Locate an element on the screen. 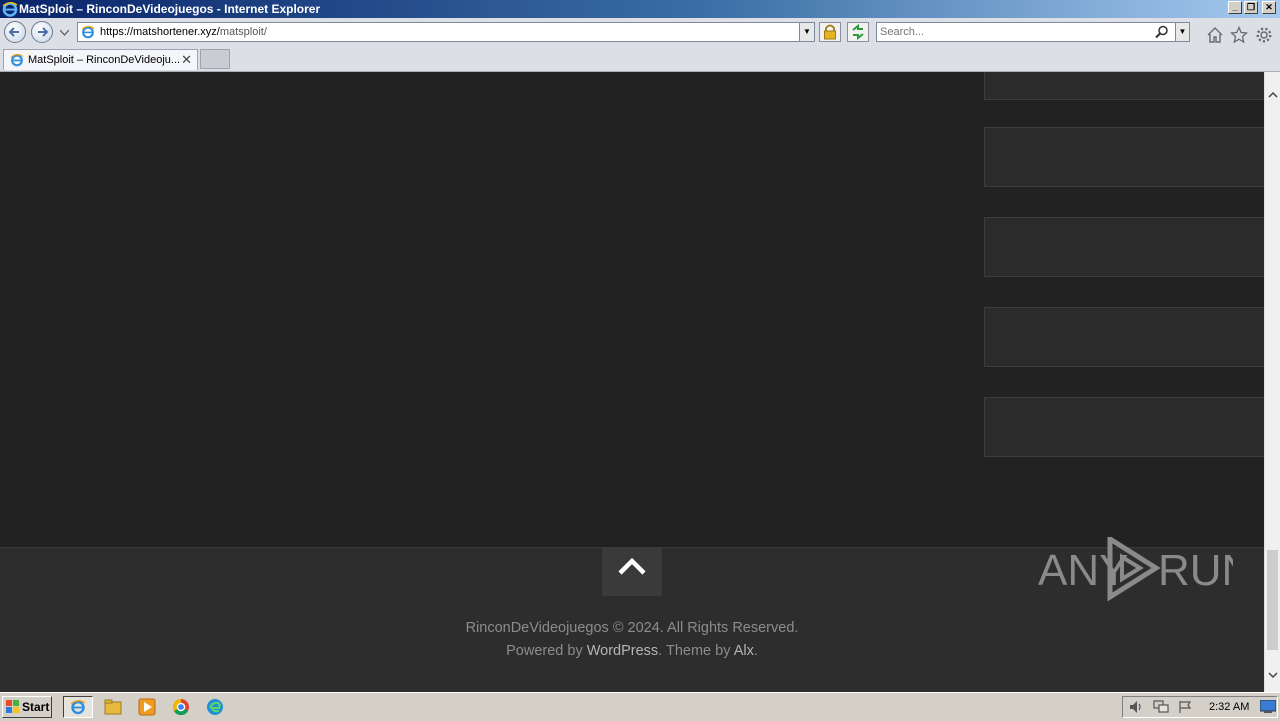 Image resolution: width=1280 pixels, height=721 pixels. svg-text: RUN is located at coordinates (1195, 570).